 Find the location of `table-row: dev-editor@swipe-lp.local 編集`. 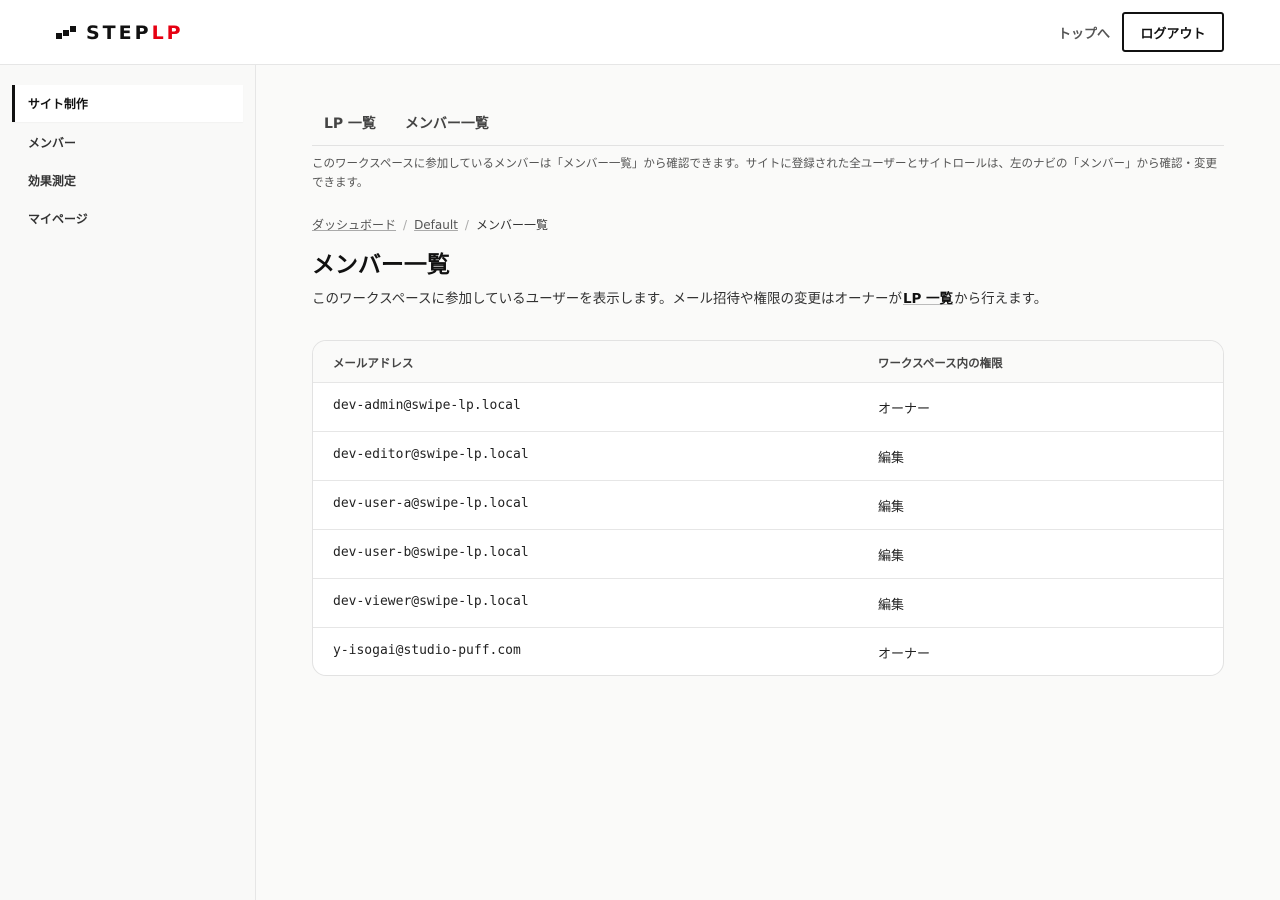

table-row: dev-editor@swipe-lp.local 編集 is located at coordinates (768, 456).